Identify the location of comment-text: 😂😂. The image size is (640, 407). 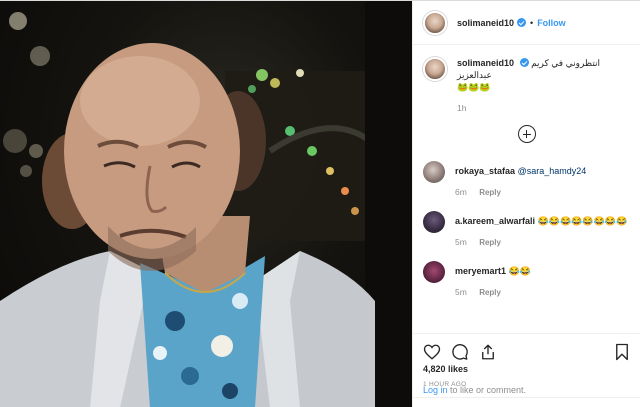
(519, 271).